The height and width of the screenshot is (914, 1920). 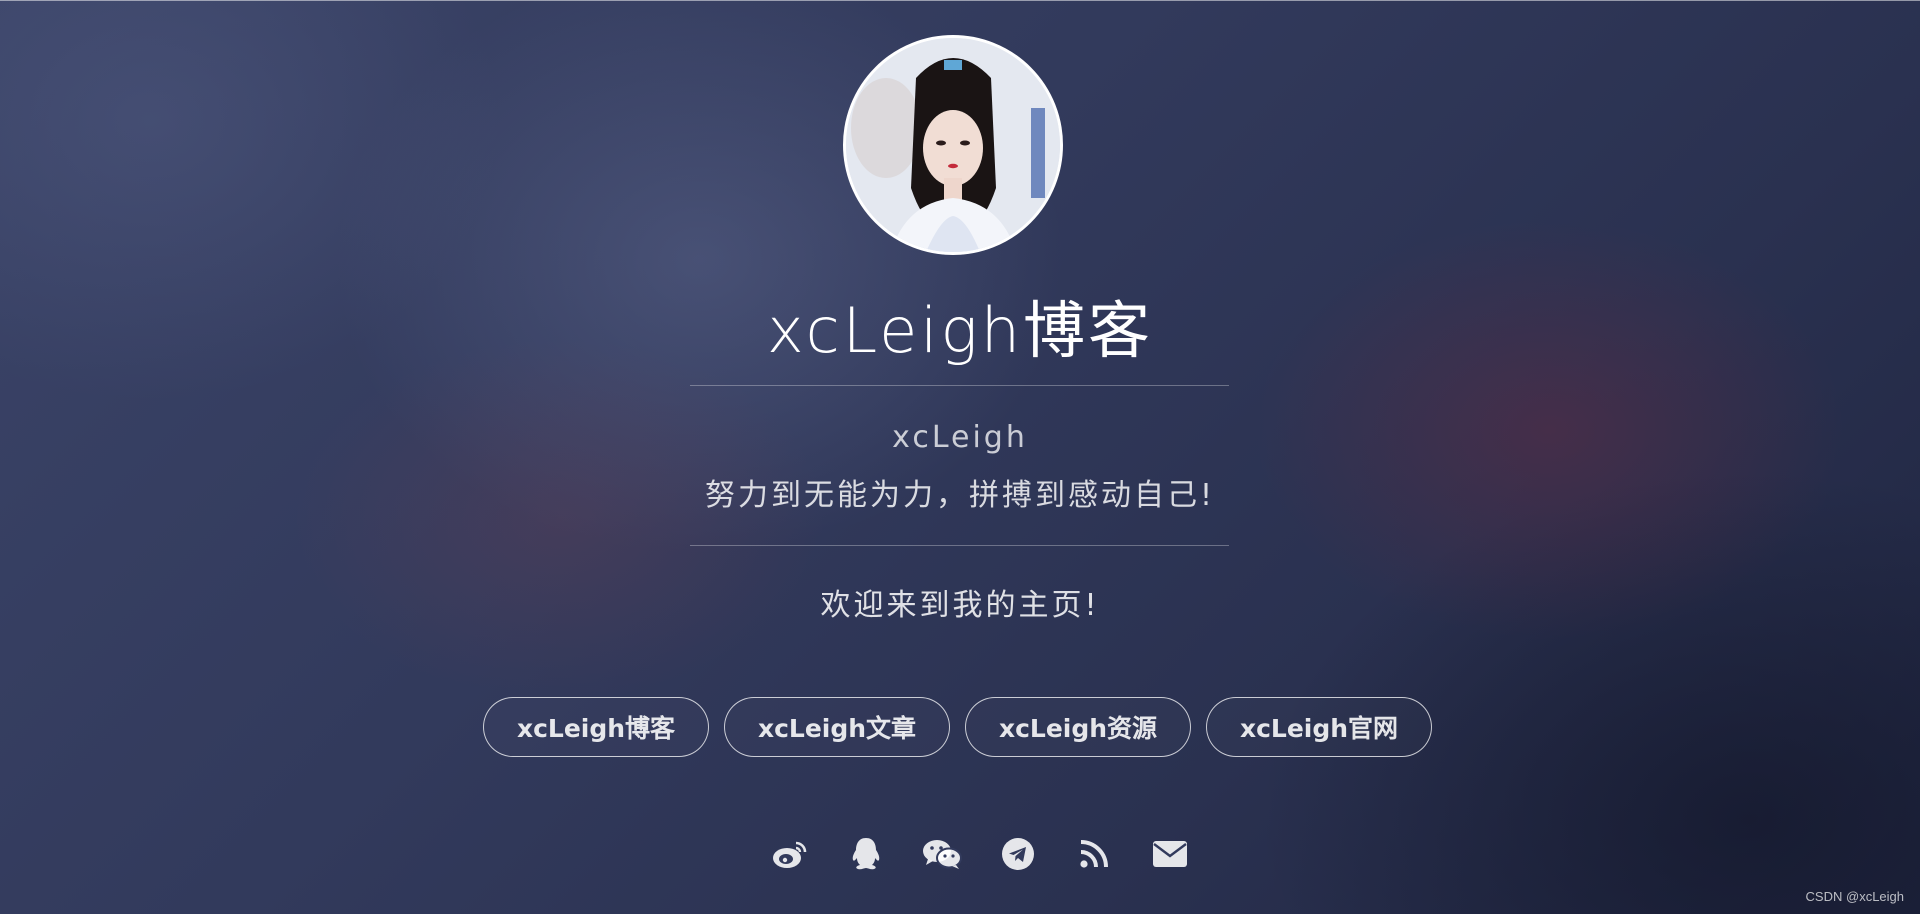 I want to click on social-links, so click(x=980, y=854).